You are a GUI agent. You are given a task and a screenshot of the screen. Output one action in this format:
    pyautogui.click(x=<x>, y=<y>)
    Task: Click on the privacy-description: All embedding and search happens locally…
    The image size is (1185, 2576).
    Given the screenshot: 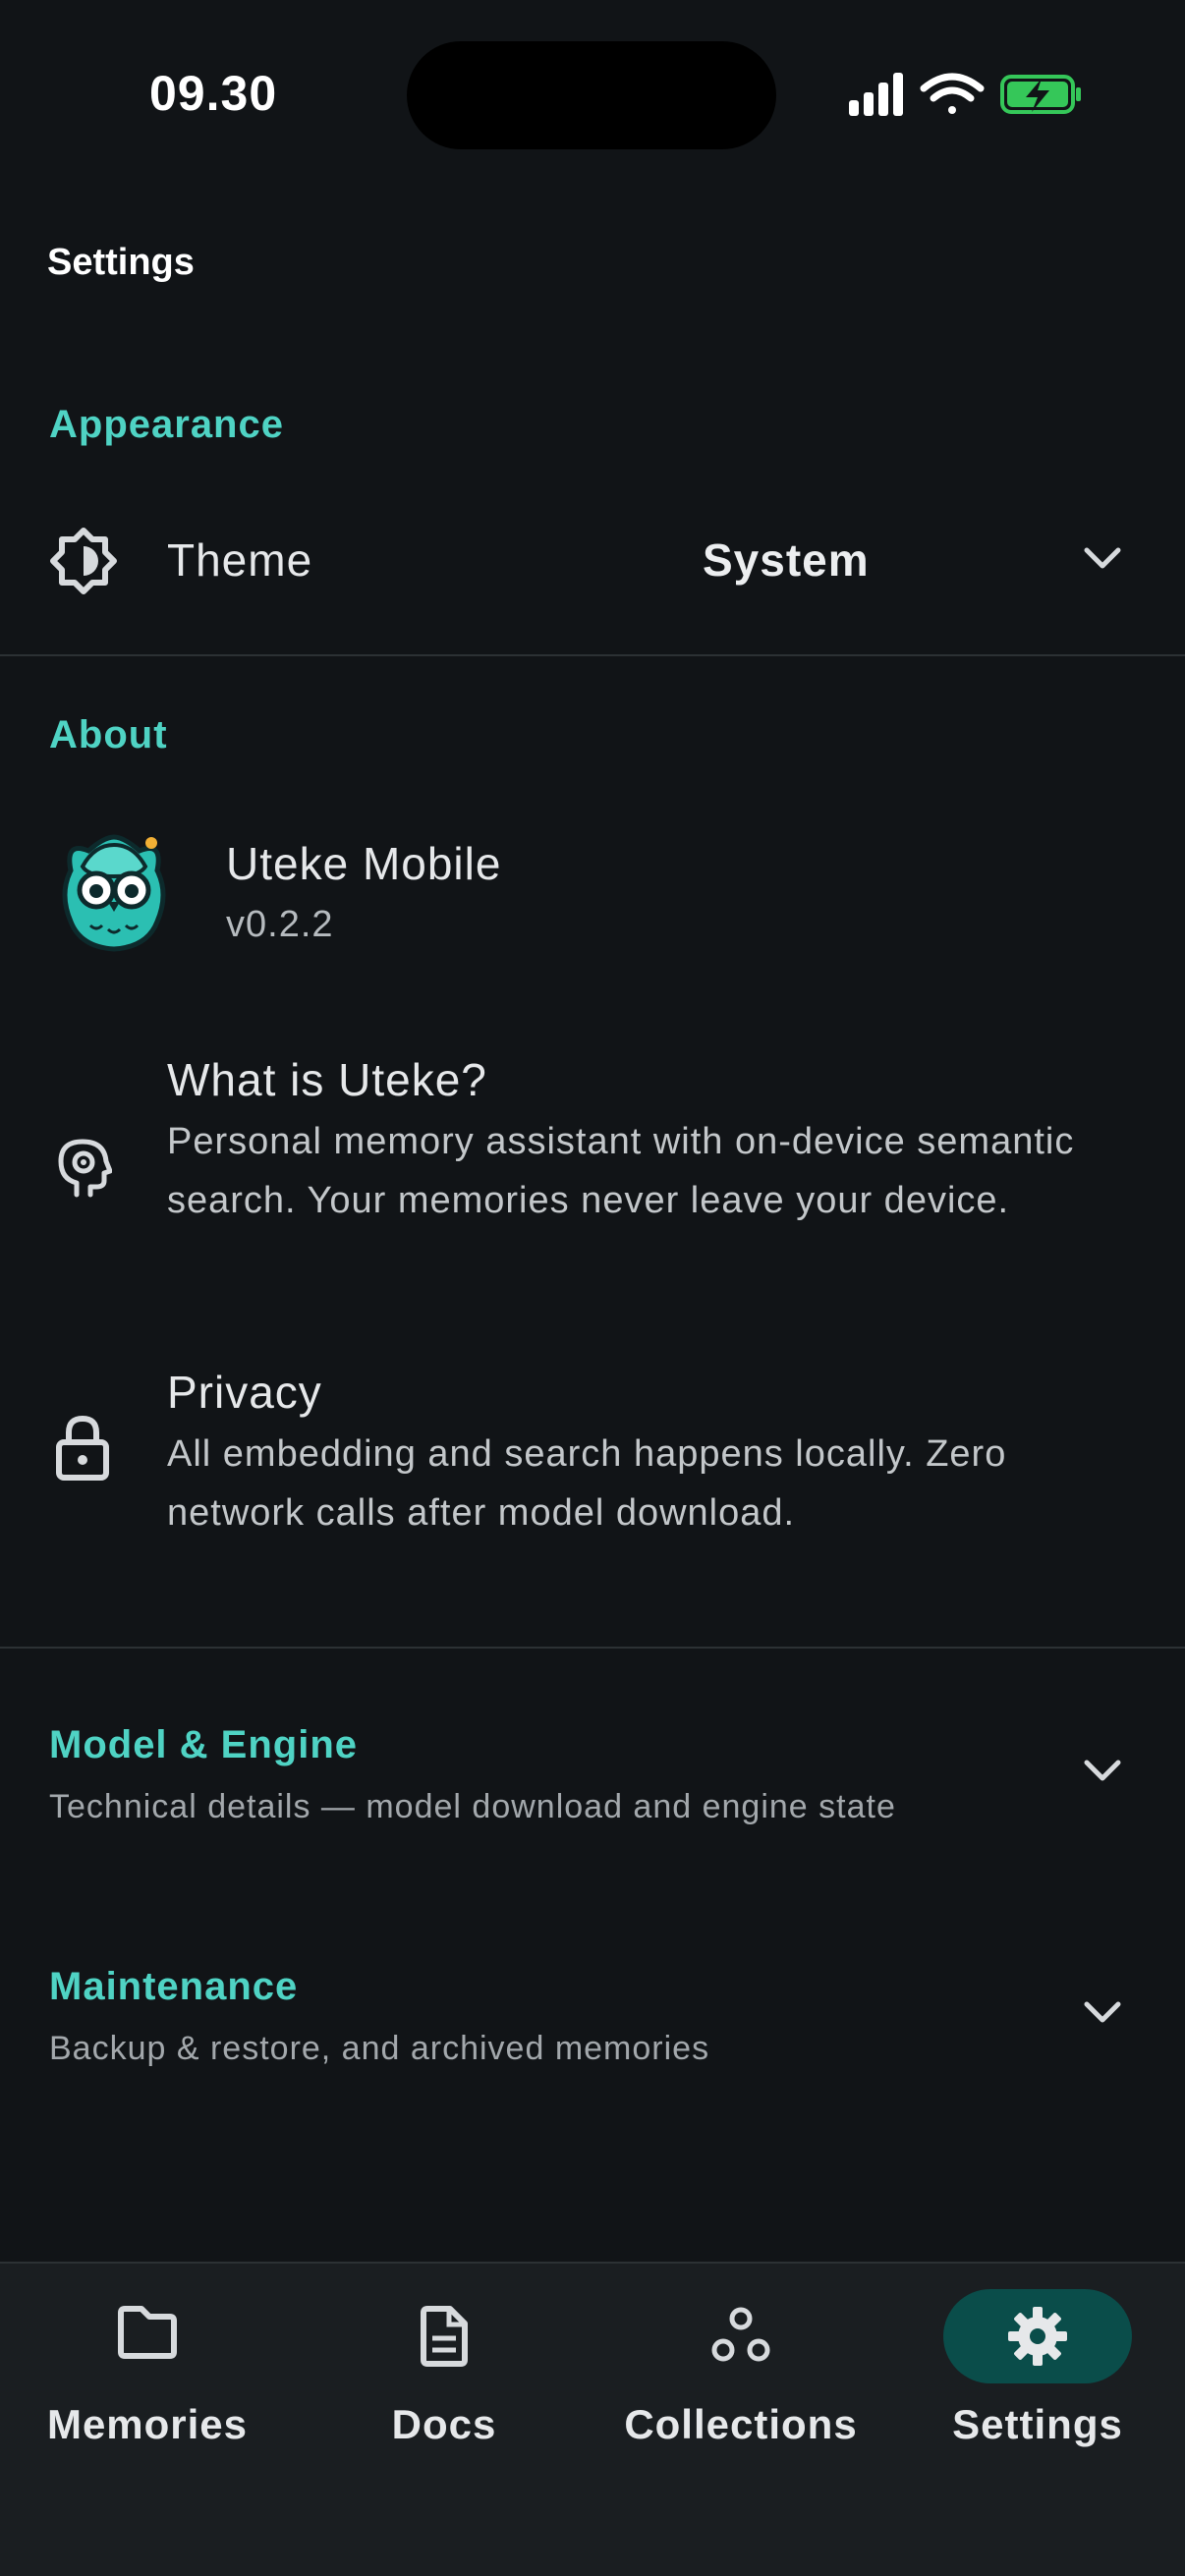 What is the action you would take?
    pyautogui.click(x=587, y=1483)
    